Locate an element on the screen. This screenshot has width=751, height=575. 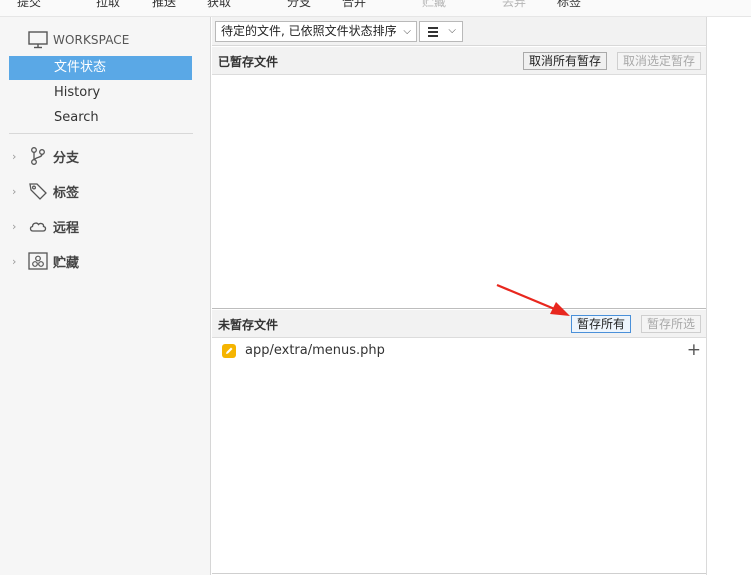
branch-icon is located at coordinates (38, 156).